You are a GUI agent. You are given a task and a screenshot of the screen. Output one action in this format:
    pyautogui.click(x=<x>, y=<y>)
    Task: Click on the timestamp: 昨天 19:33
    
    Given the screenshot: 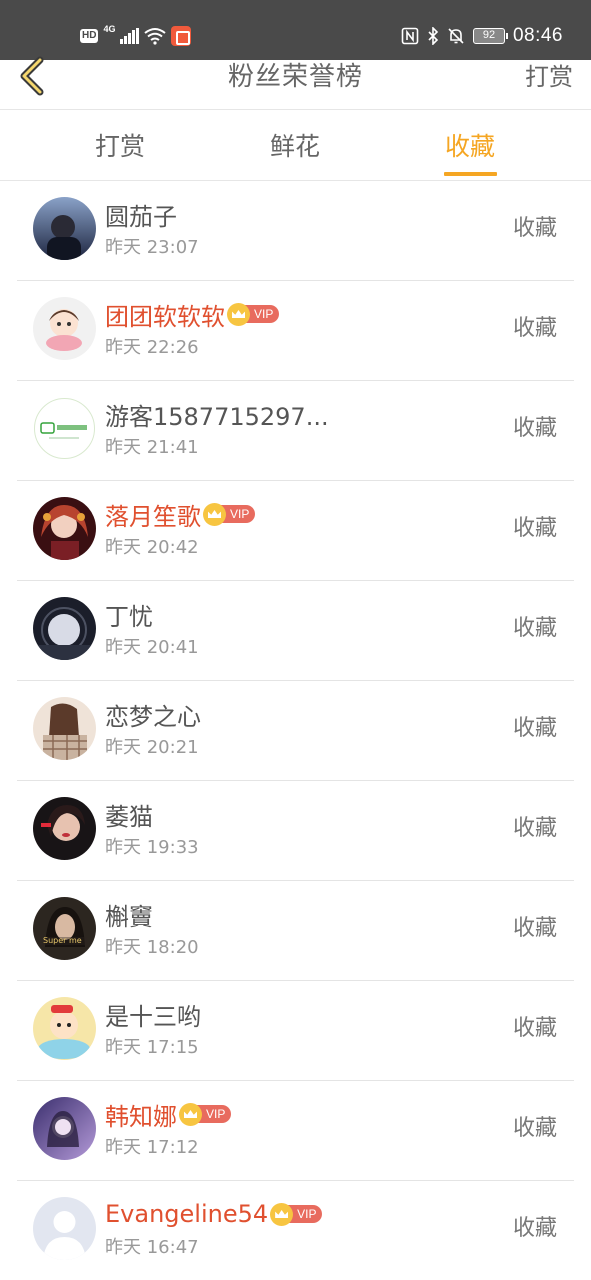 What is the action you would take?
    pyautogui.click(x=152, y=847)
    